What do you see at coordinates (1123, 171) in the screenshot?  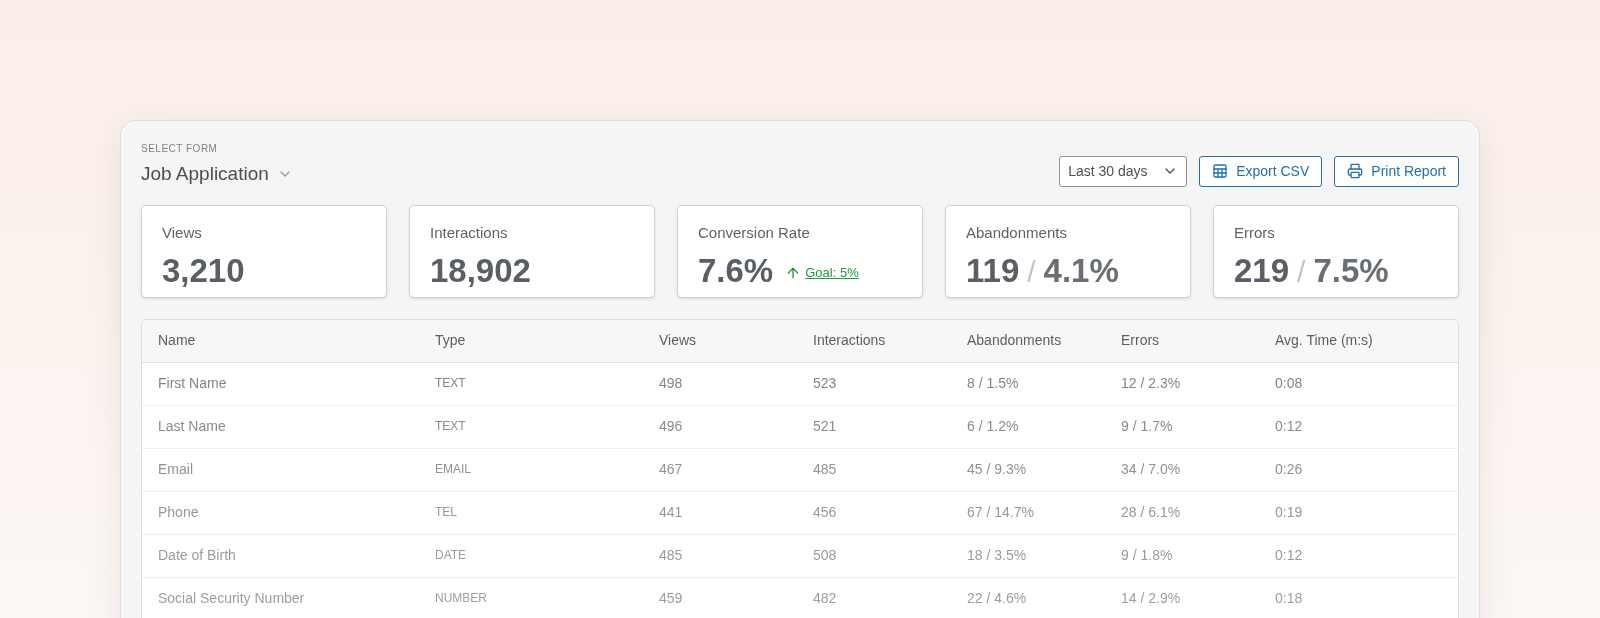 I see `date-range-select: Last 30 days` at bounding box center [1123, 171].